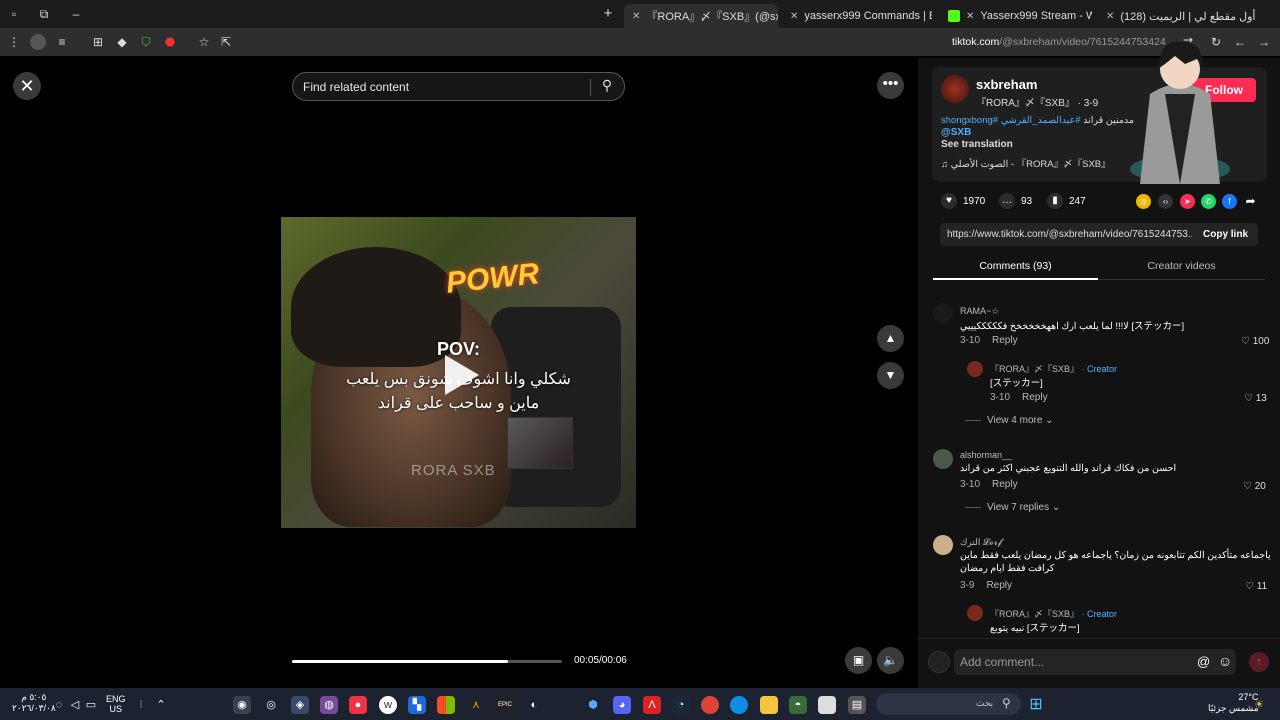 The height and width of the screenshot is (720, 1280). Describe the element at coordinates (969, 120) in the screenshot. I see `hashtag-link: #shongxbong` at that location.